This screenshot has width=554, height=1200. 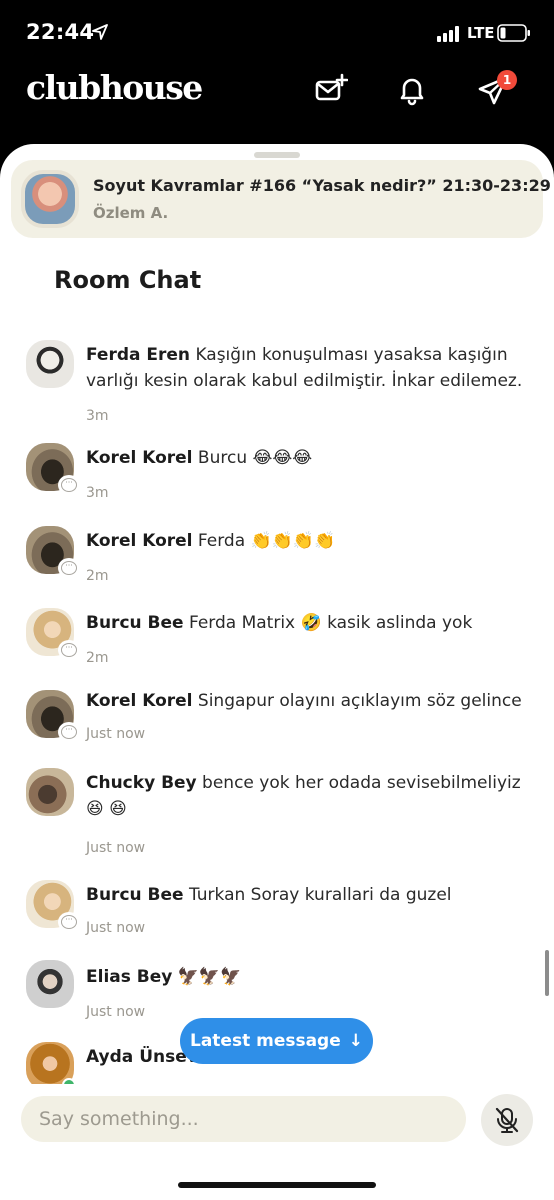 I want to click on message-content: Singapur olayını açıklayım söz gelince, so click(x=359, y=701).